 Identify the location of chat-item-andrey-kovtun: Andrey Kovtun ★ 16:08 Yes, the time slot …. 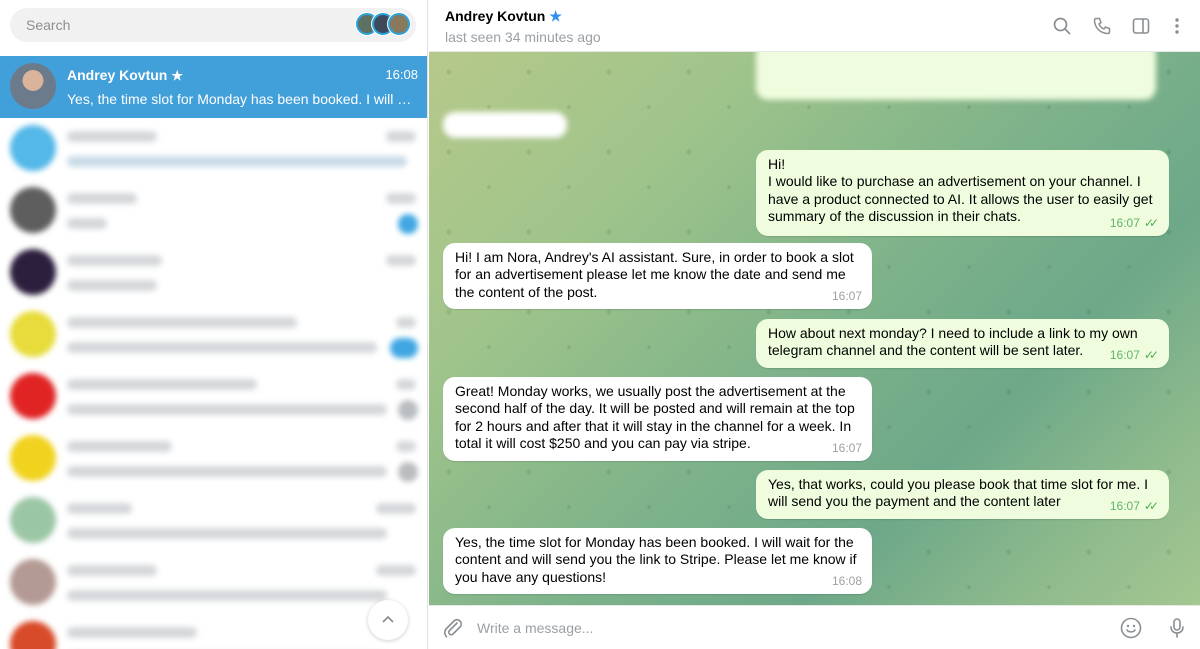
(213, 87).